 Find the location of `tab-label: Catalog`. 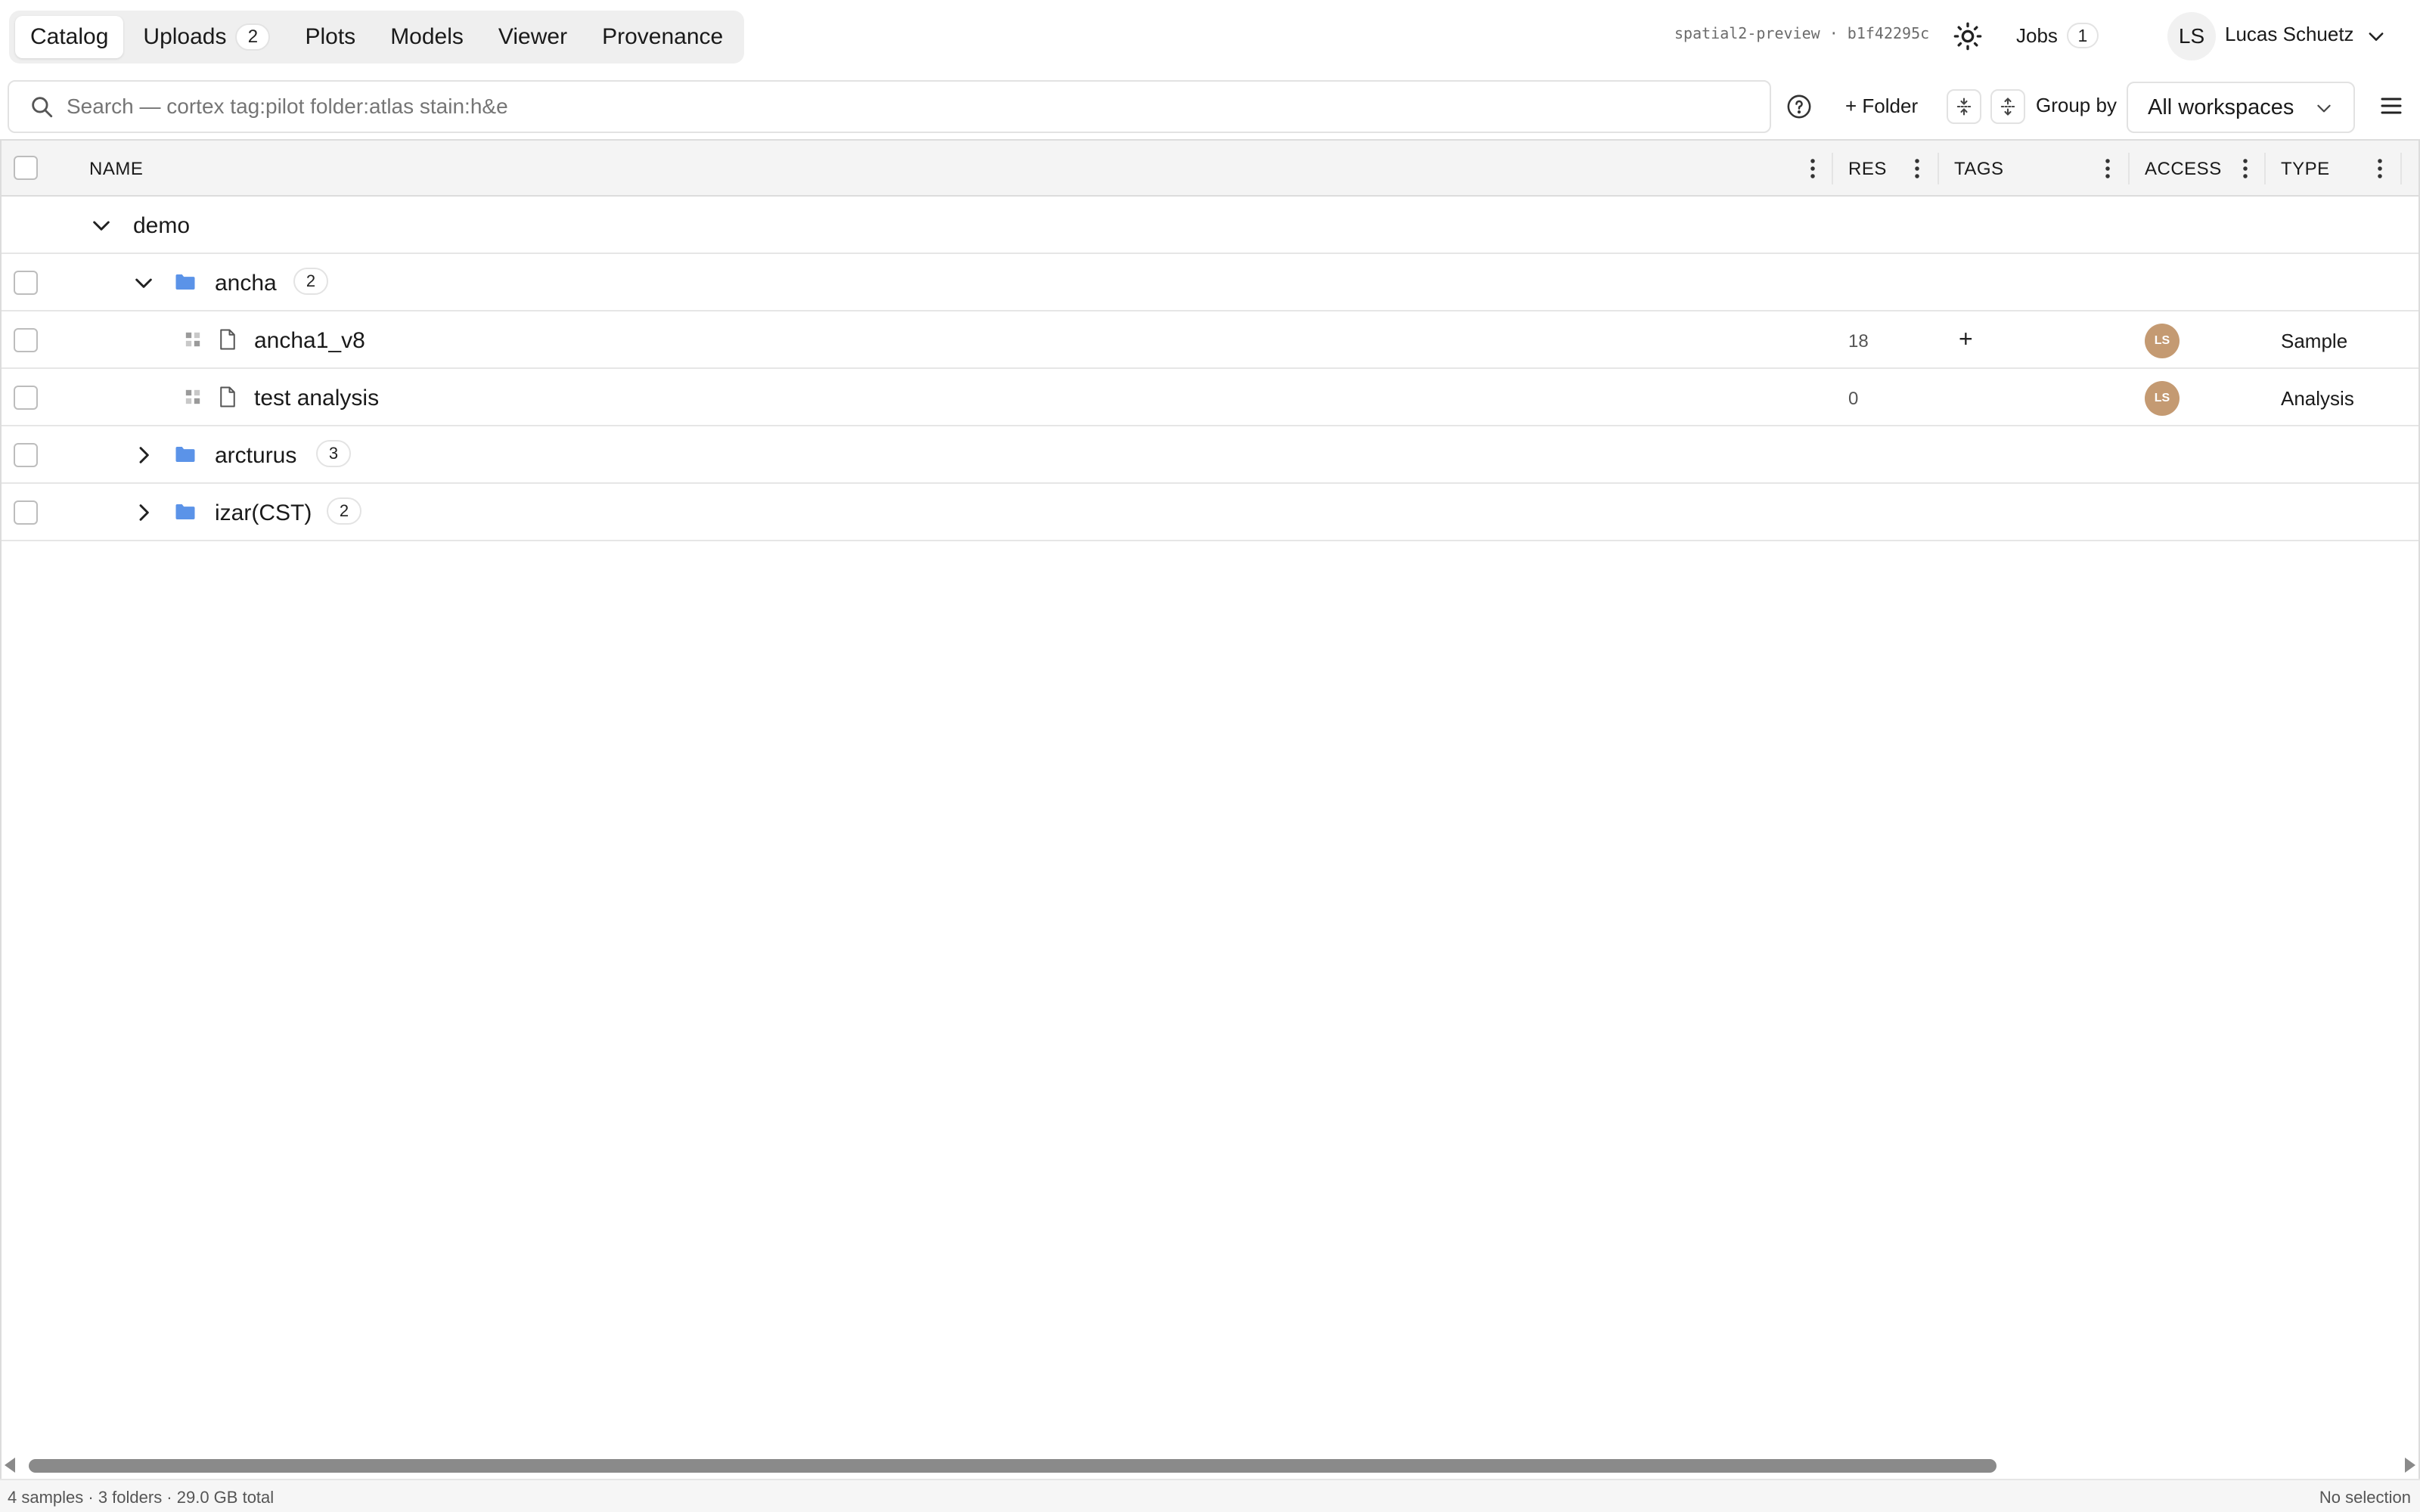

tab-label: Catalog is located at coordinates (69, 36).